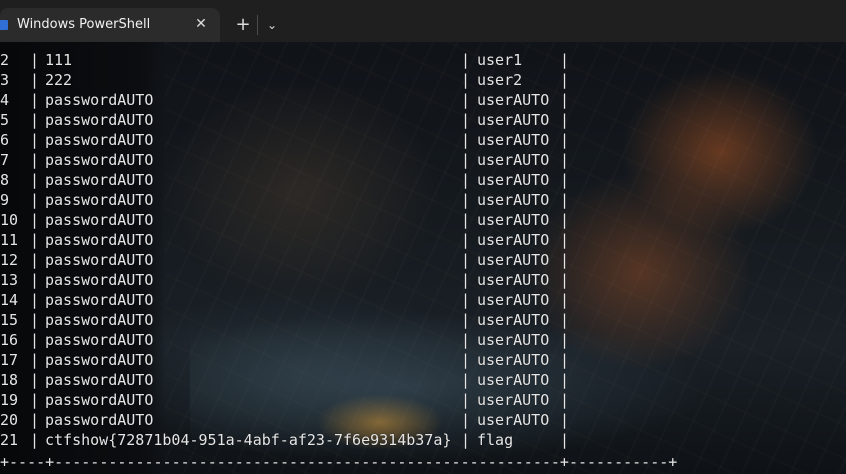 The width and height of the screenshot is (846, 474). Describe the element at coordinates (423, 240) in the screenshot. I see `table-row: 11 | passwordAUTO | userAUTO |` at that location.